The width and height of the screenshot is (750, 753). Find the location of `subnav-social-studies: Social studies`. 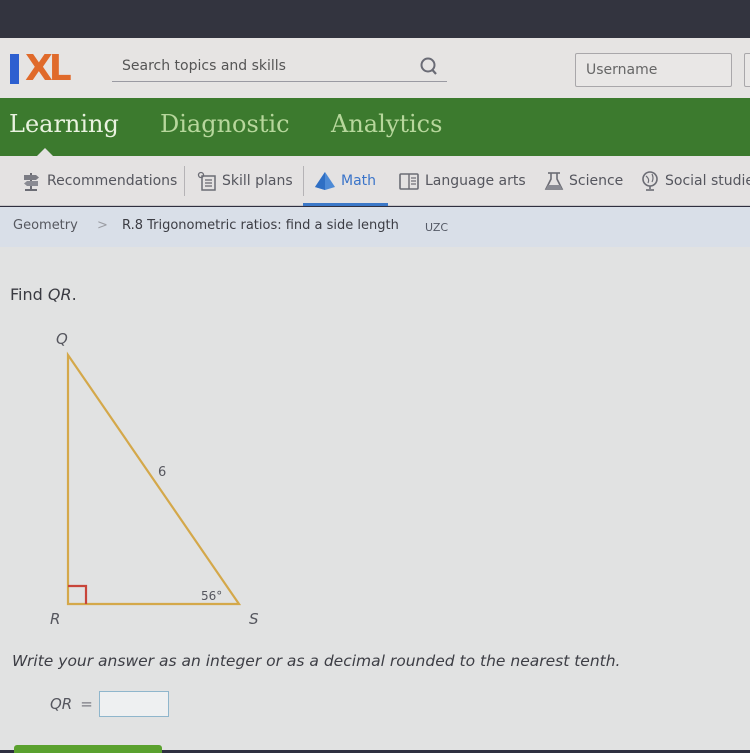

subnav-social-studies: Social studies is located at coordinates (695, 181).